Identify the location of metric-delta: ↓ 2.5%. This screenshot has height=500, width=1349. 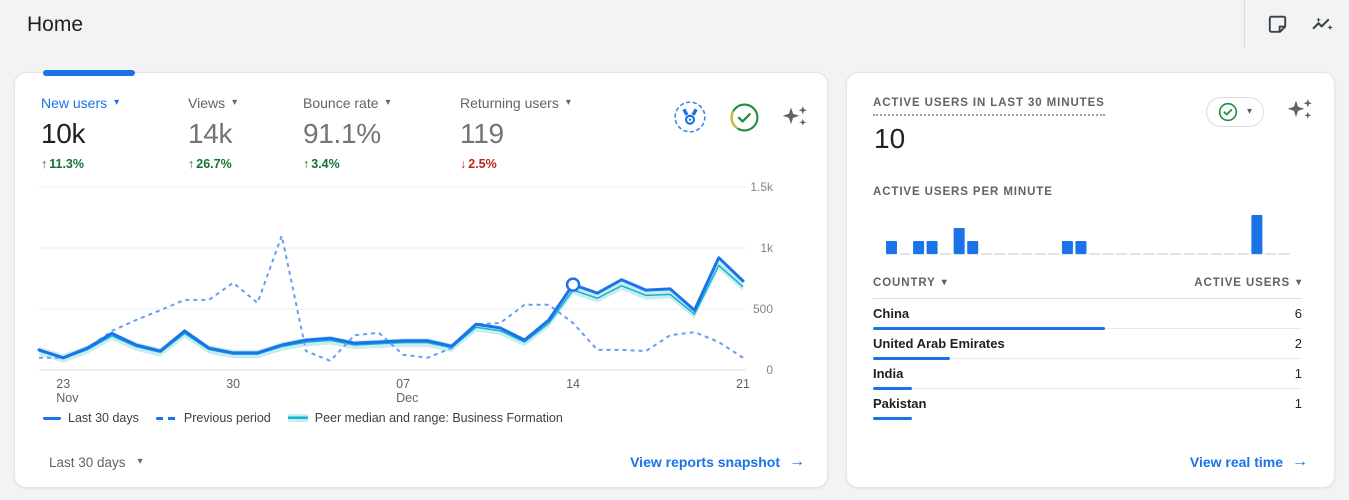
(478, 164).